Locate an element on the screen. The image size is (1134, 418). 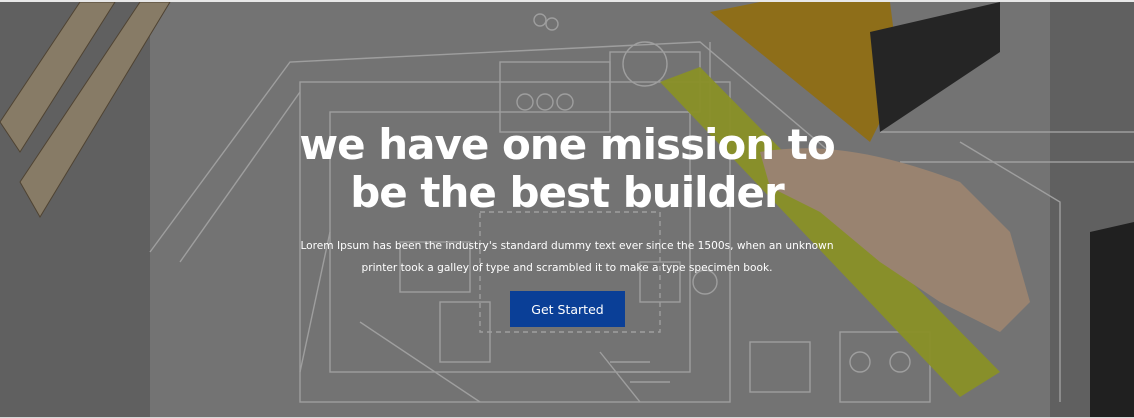
hero-title-line1: we have one mission to is located at coordinates (567, 144).